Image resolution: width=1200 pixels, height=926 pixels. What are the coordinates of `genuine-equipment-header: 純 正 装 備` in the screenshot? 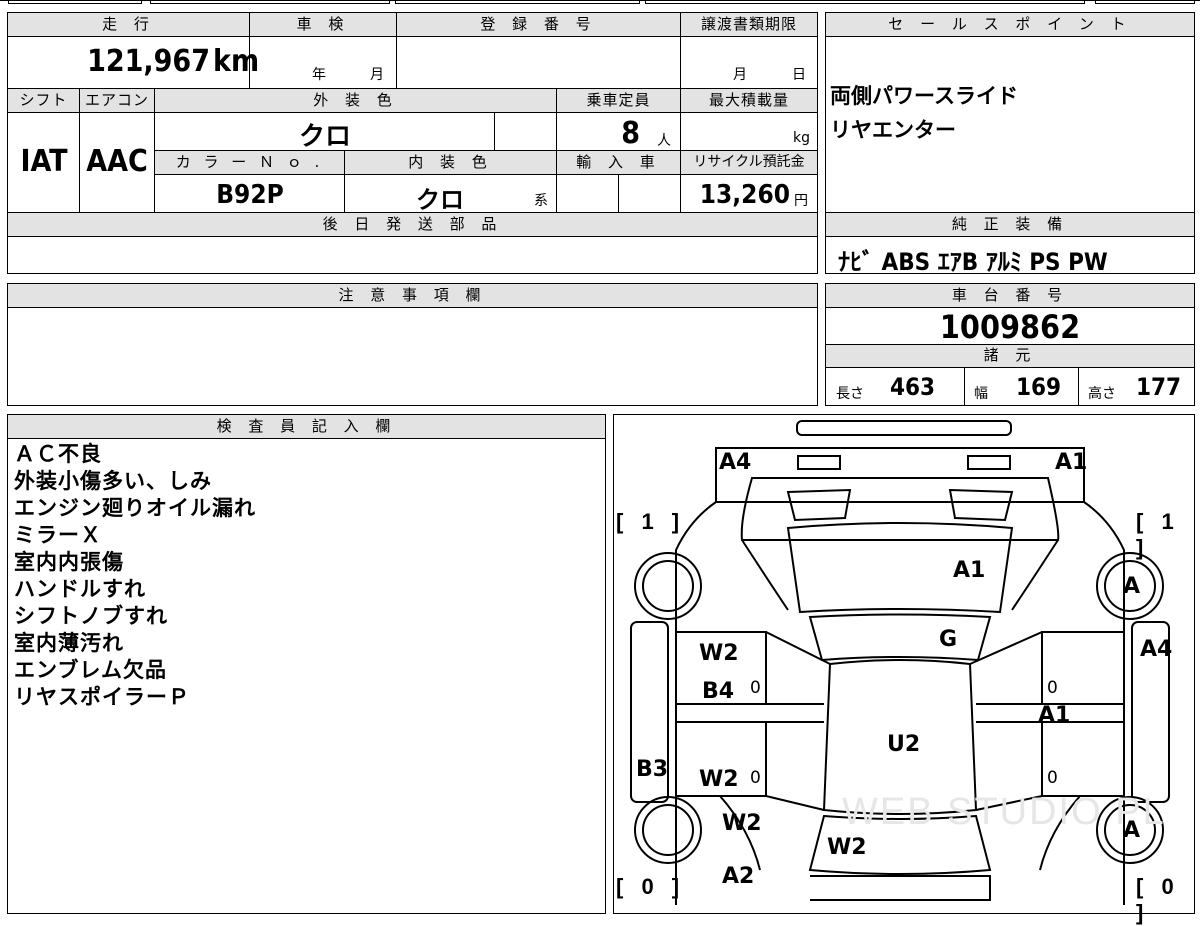 It's located at (1010, 224).